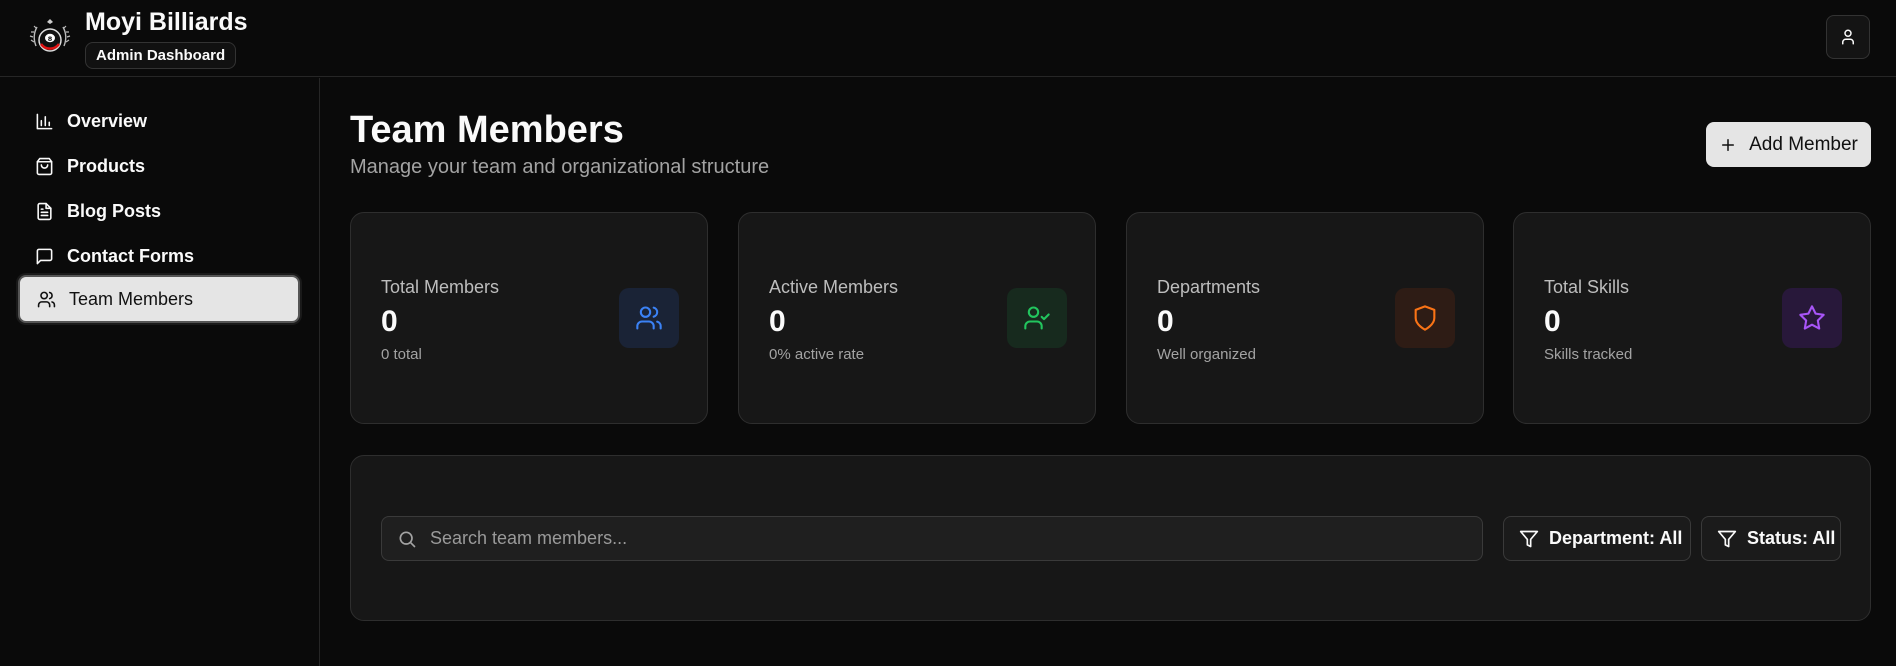 This screenshot has height=666, width=1896. What do you see at coordinates (159, 121) in the screenshot?
I see `sidebar-item-overview: Overview` at bounding box center [159, 121].